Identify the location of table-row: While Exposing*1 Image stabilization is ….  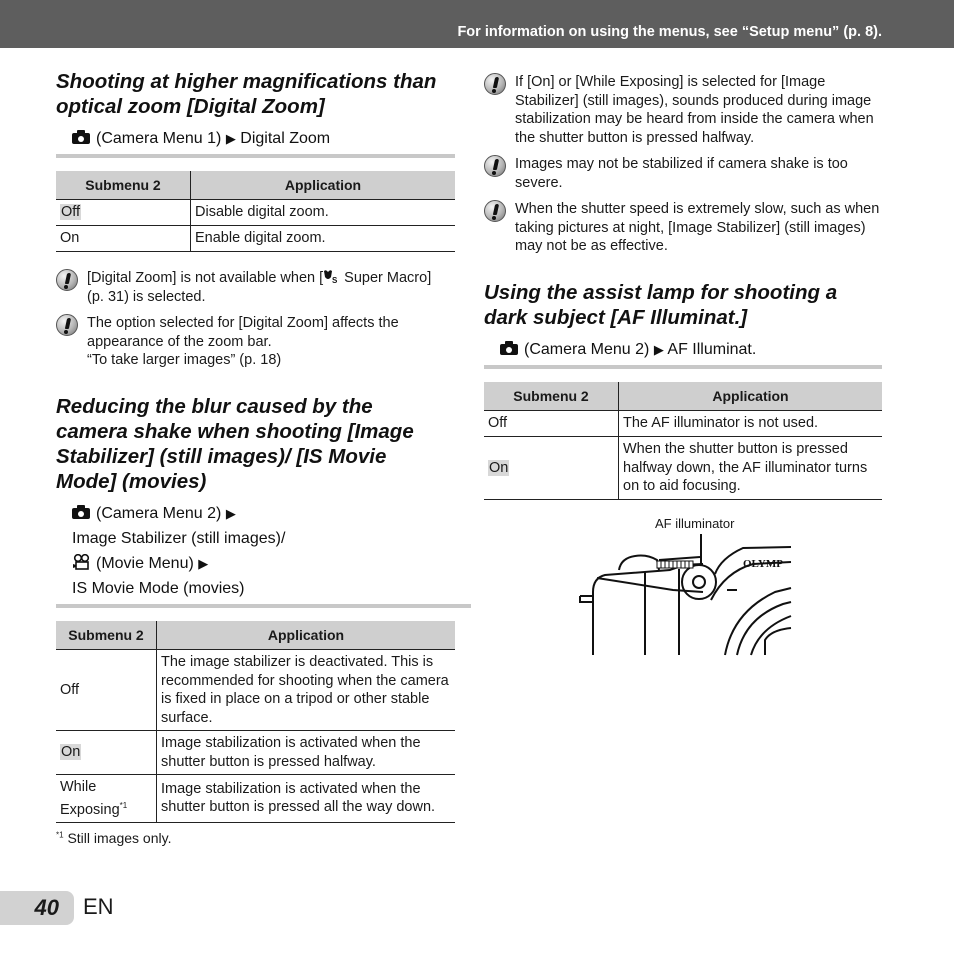
(255, 798).